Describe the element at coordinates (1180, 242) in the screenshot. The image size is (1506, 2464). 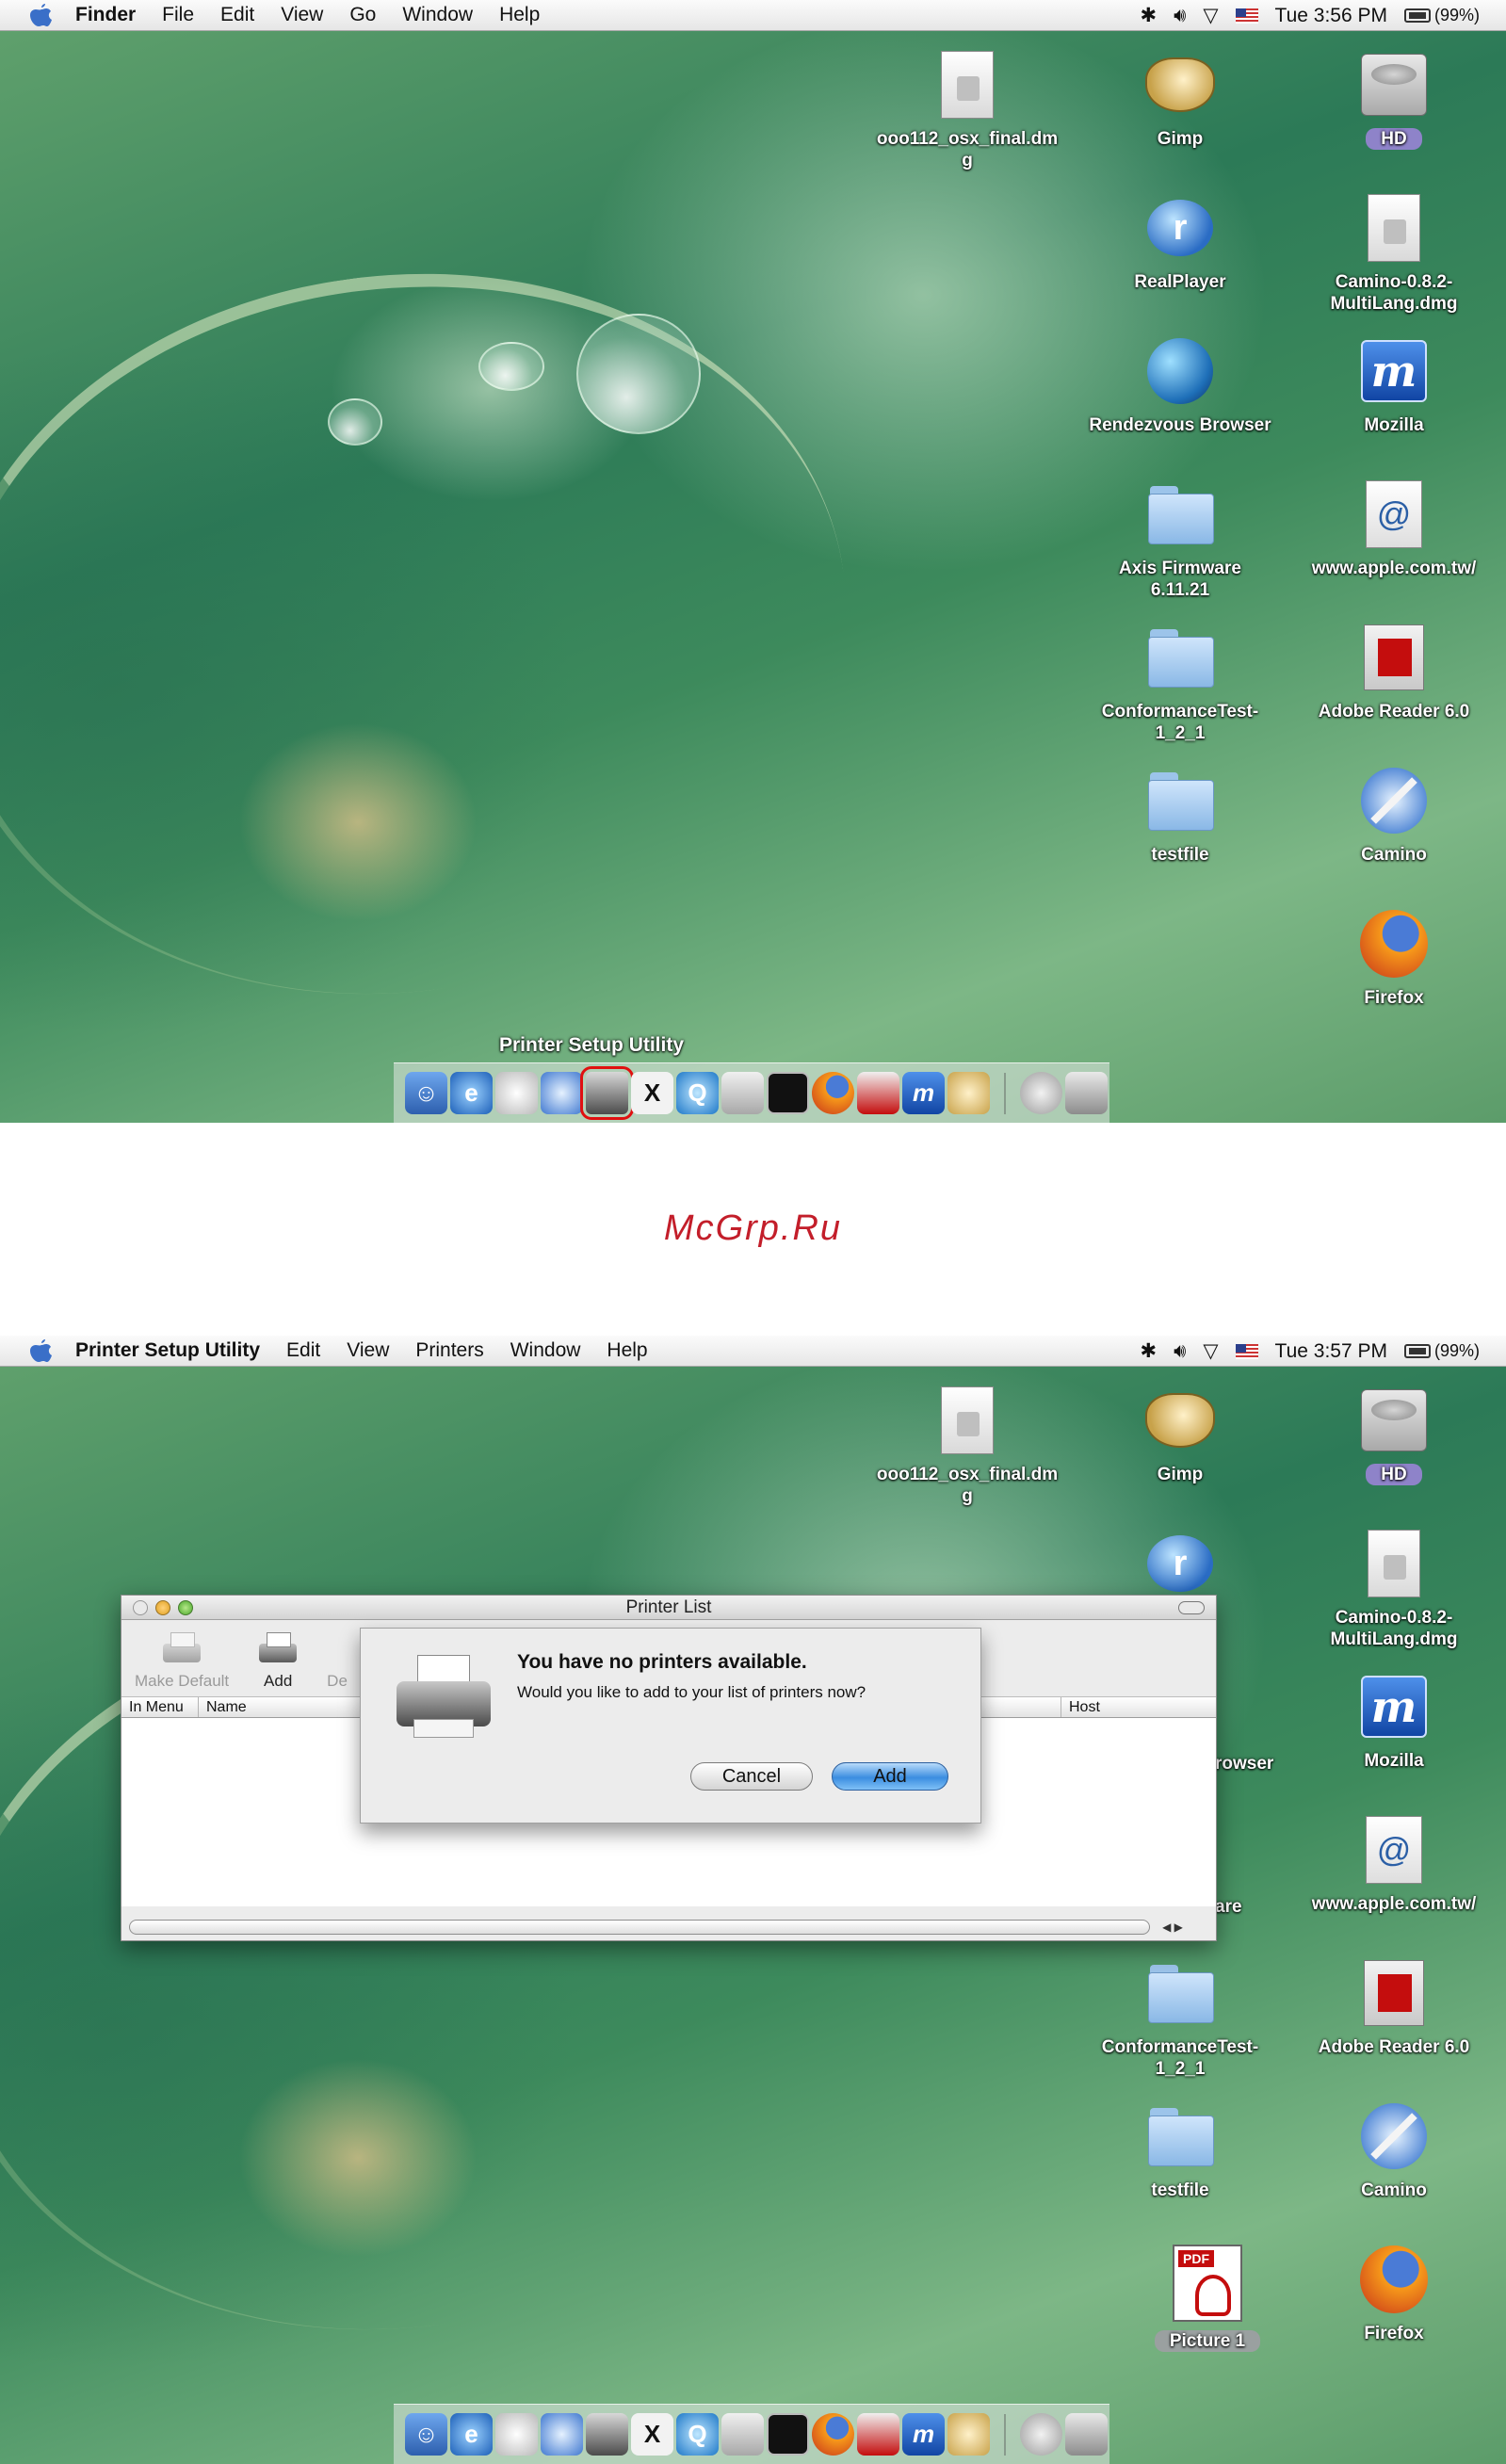
I see `desktop-icon-realplayer: r RealPlayer` at that location.